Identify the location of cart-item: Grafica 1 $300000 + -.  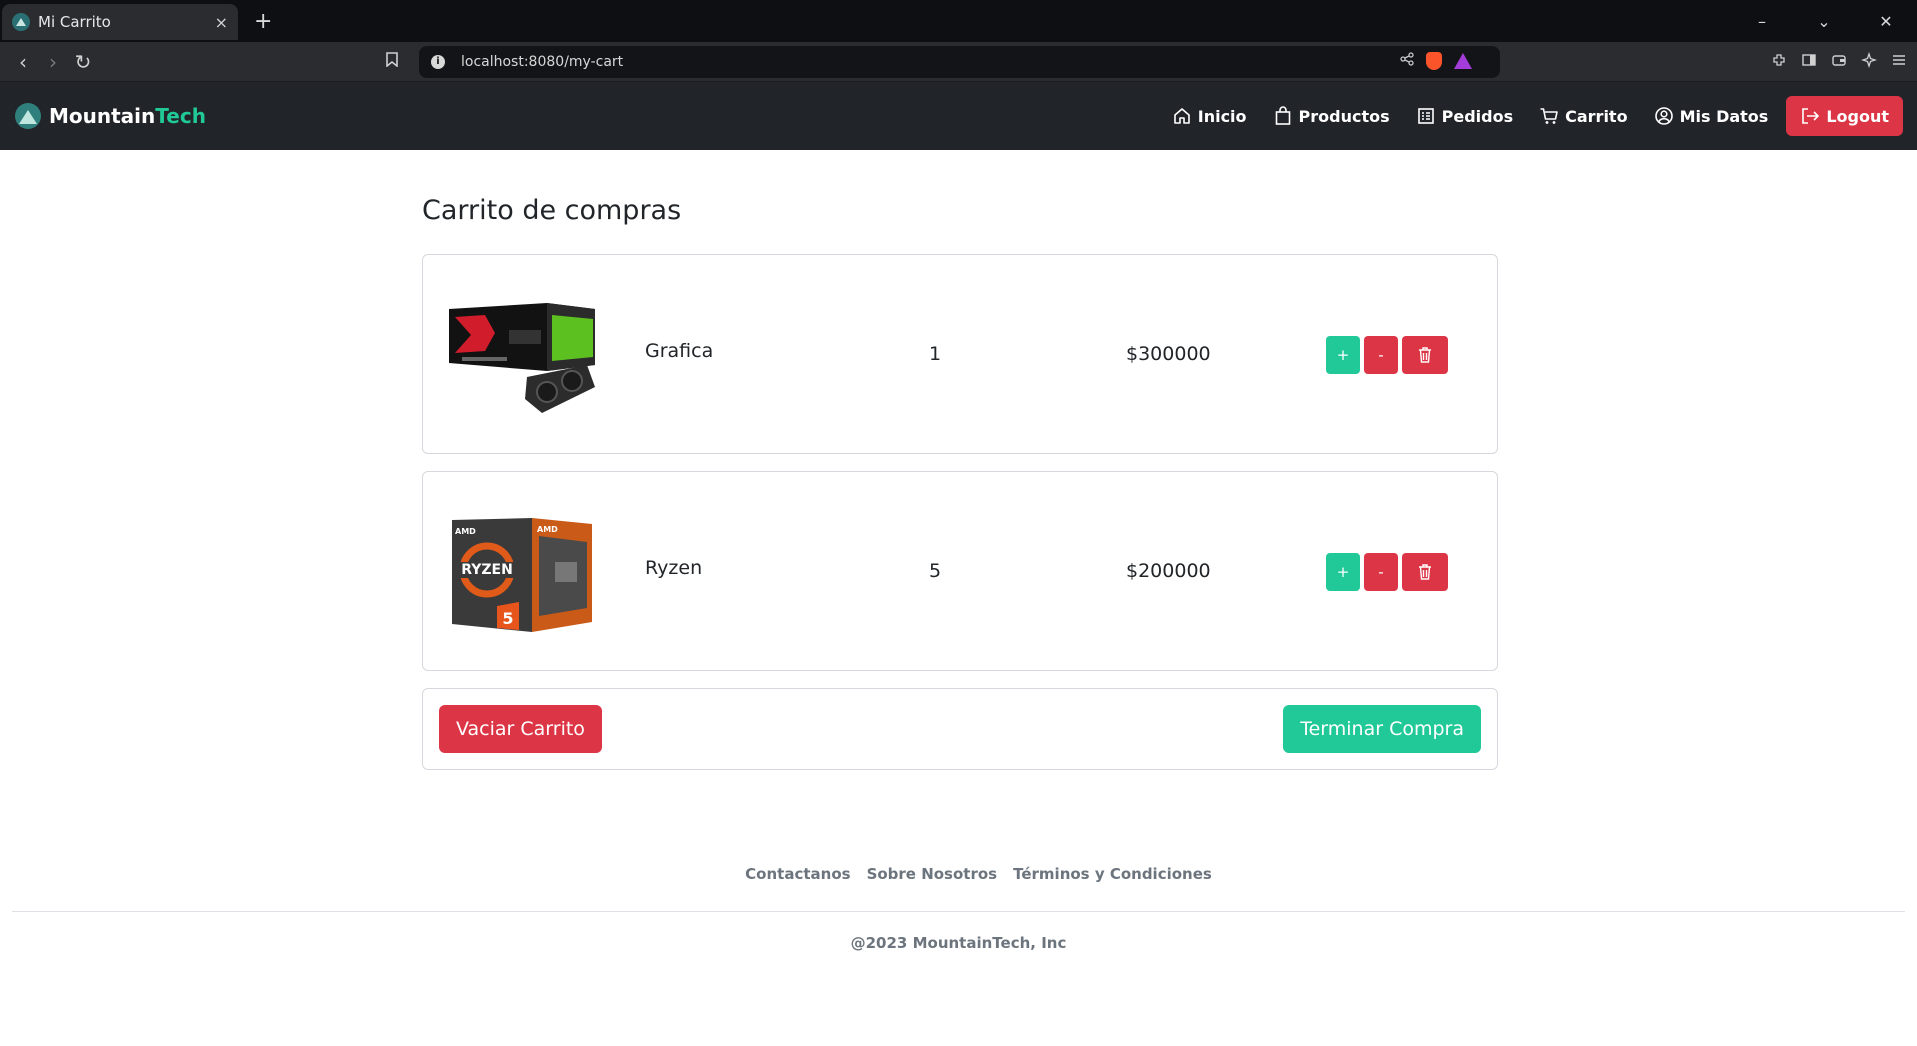
(960, 354).